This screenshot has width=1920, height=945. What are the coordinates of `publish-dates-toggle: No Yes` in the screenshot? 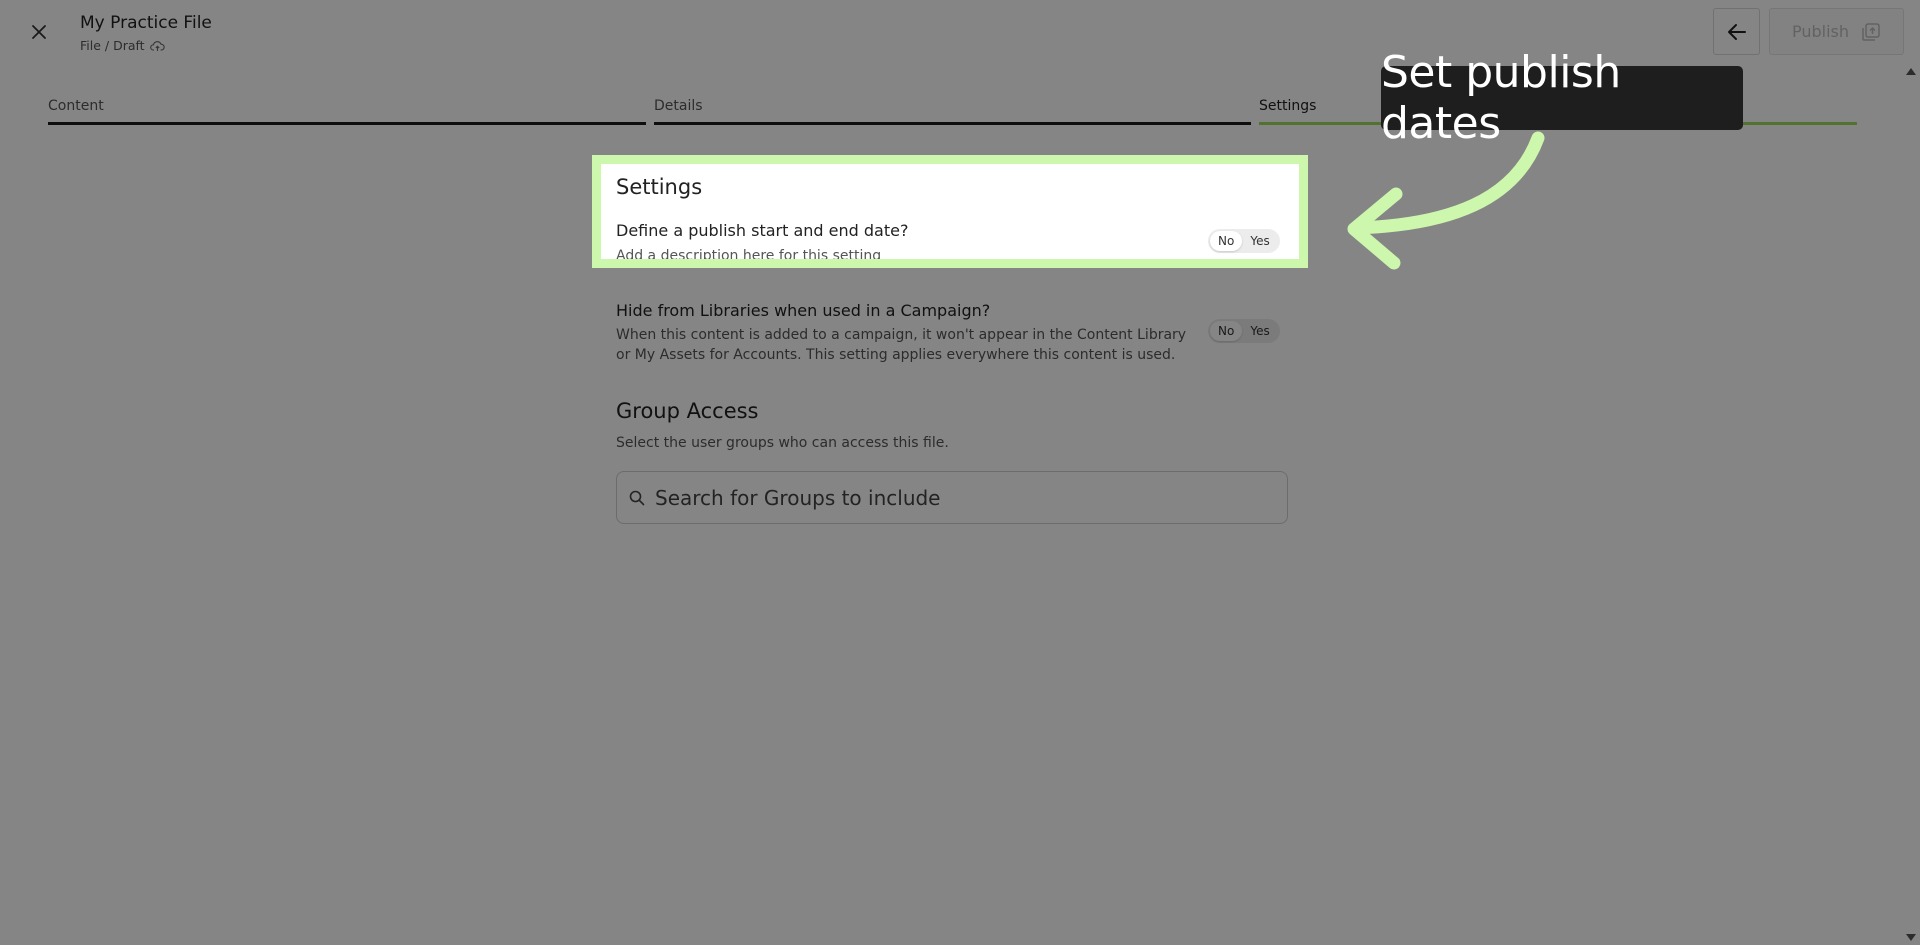 It's located at (1244, 241).